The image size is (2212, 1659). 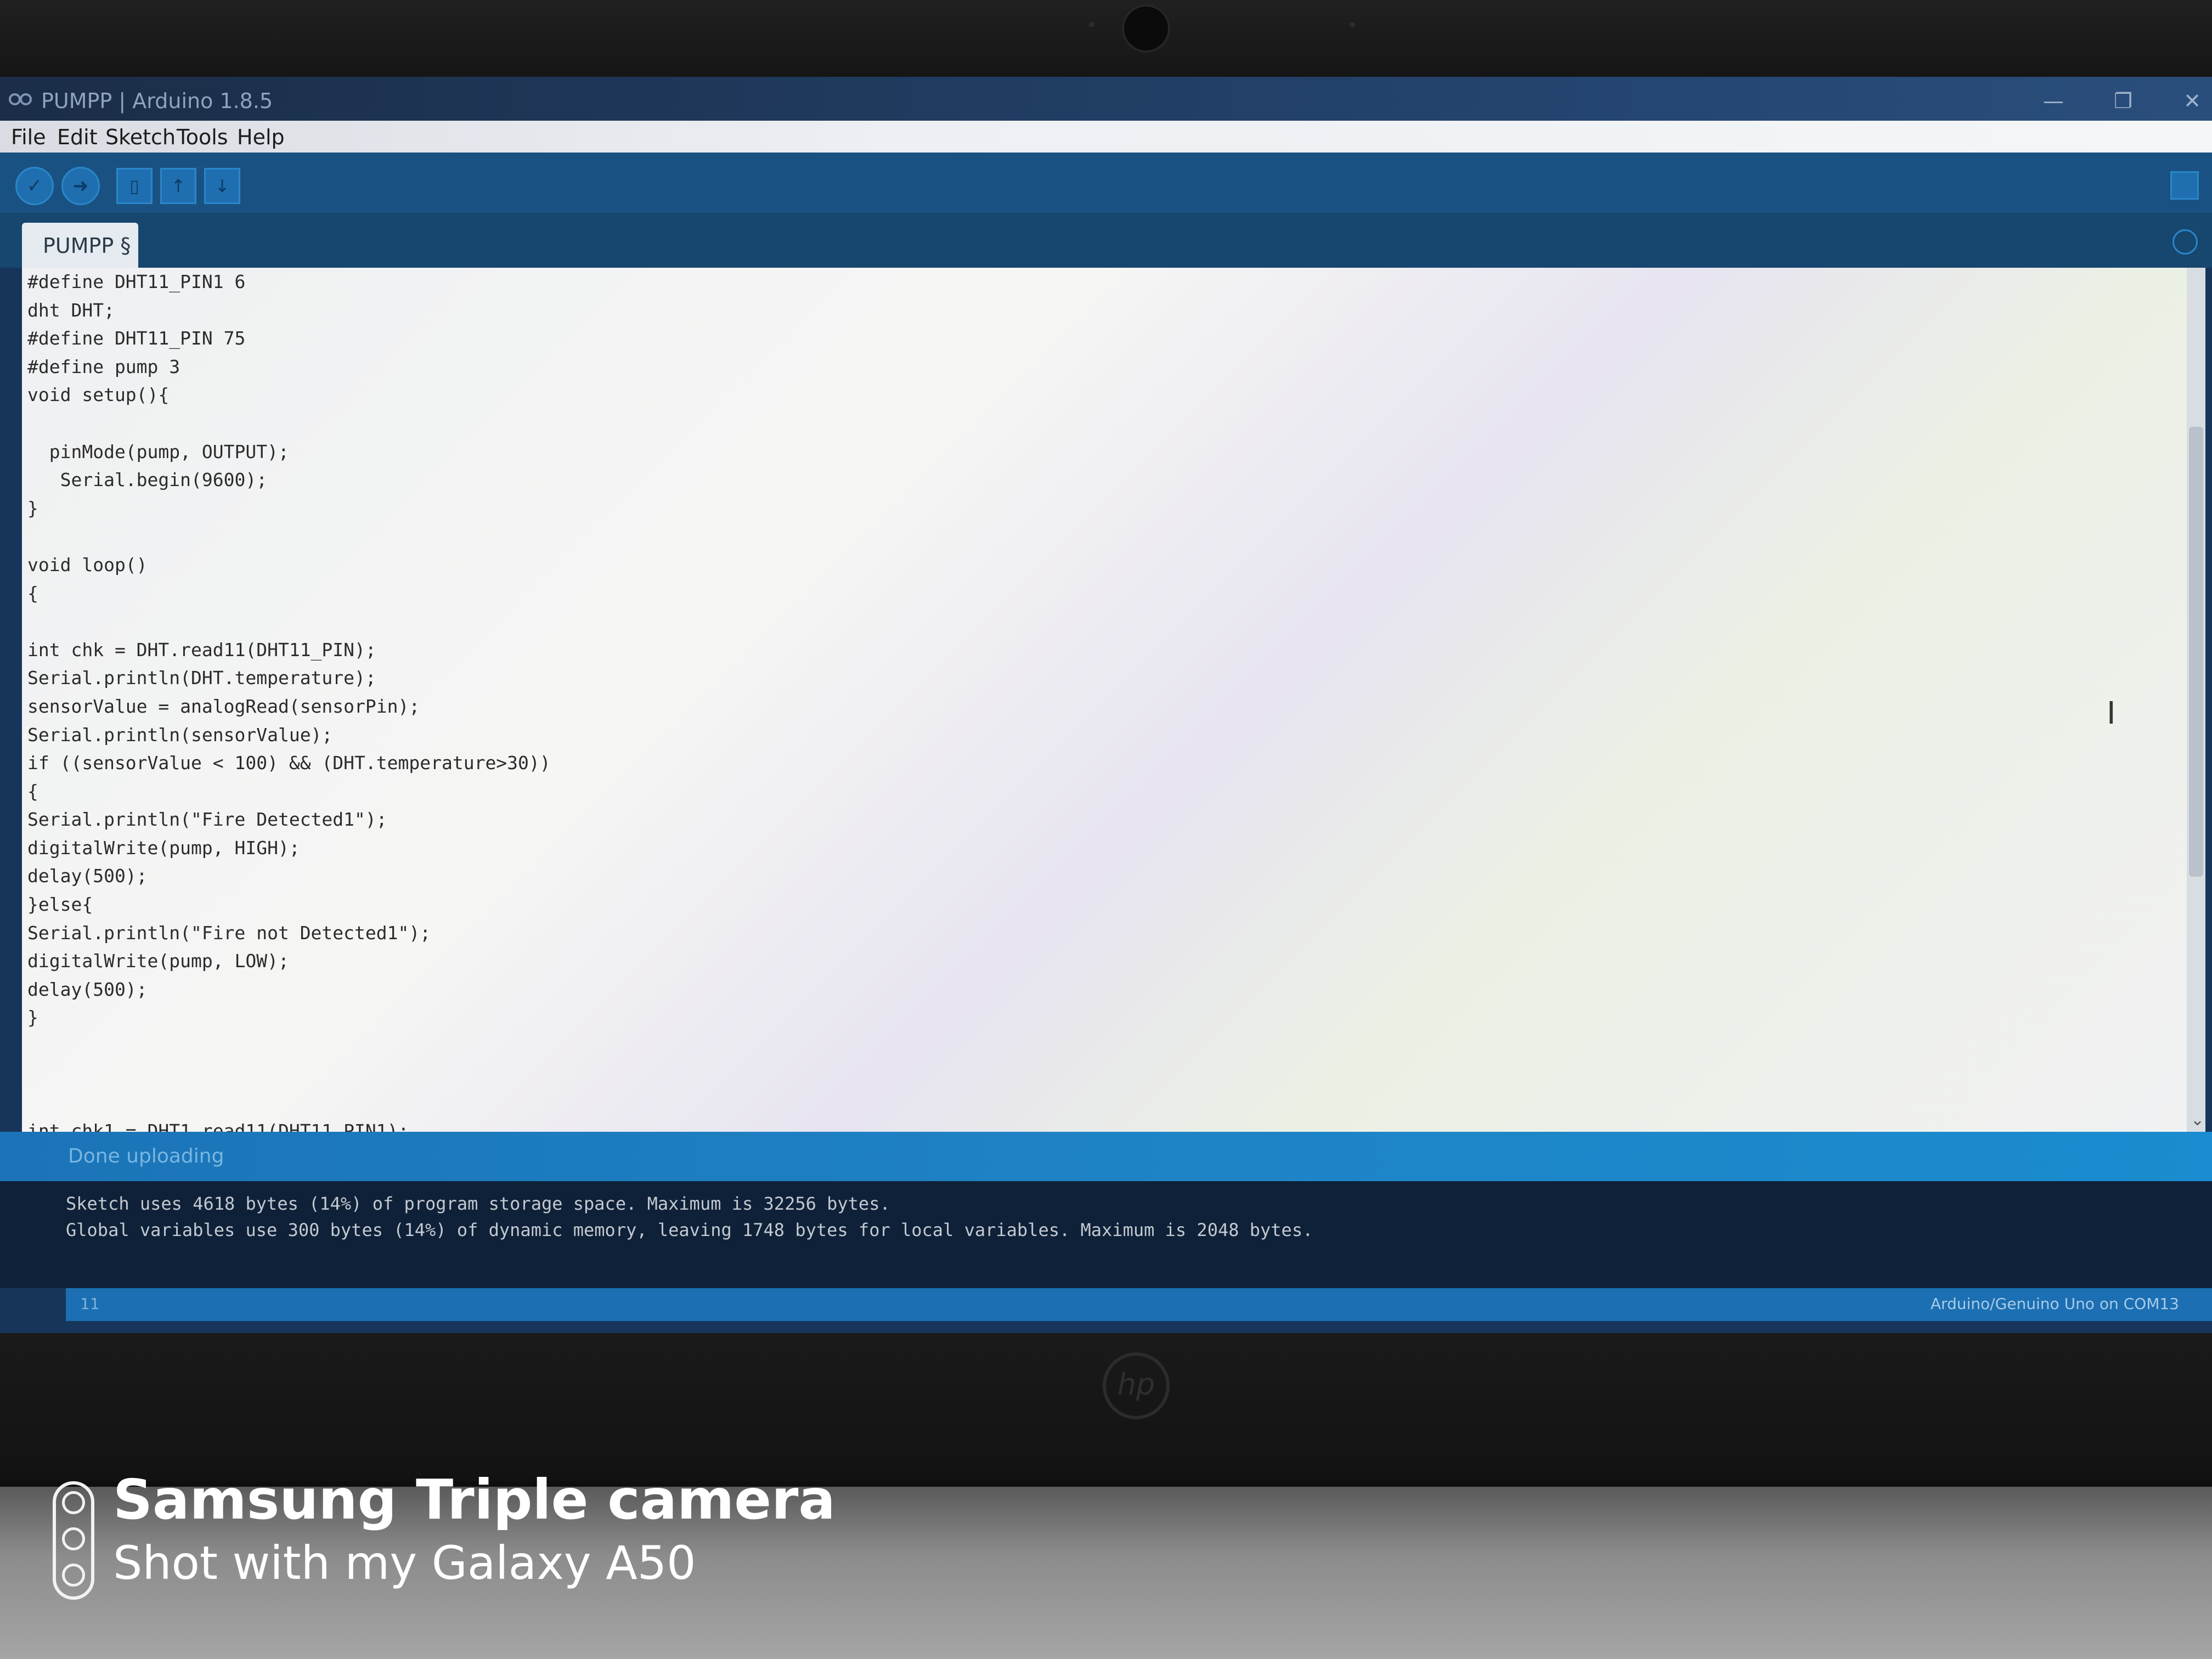 I want to click on code-line: pinMode(pump, OUTPUT);, so click(x=158, y=452).